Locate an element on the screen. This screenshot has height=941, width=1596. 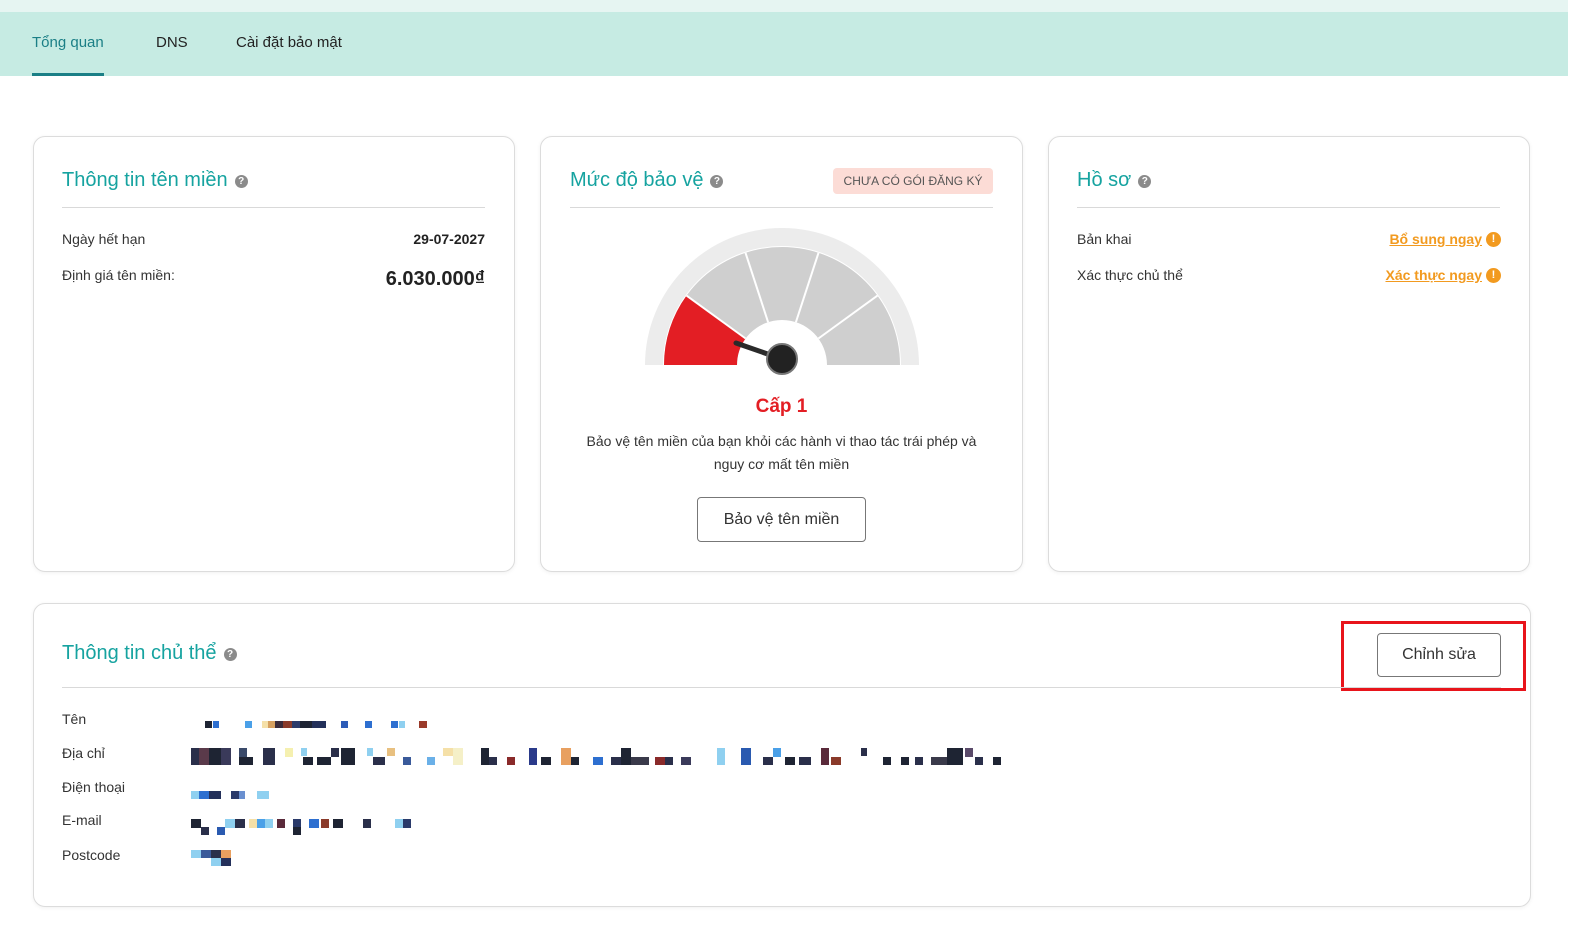
owner-email-redacted is located at coordinates (302, 829).